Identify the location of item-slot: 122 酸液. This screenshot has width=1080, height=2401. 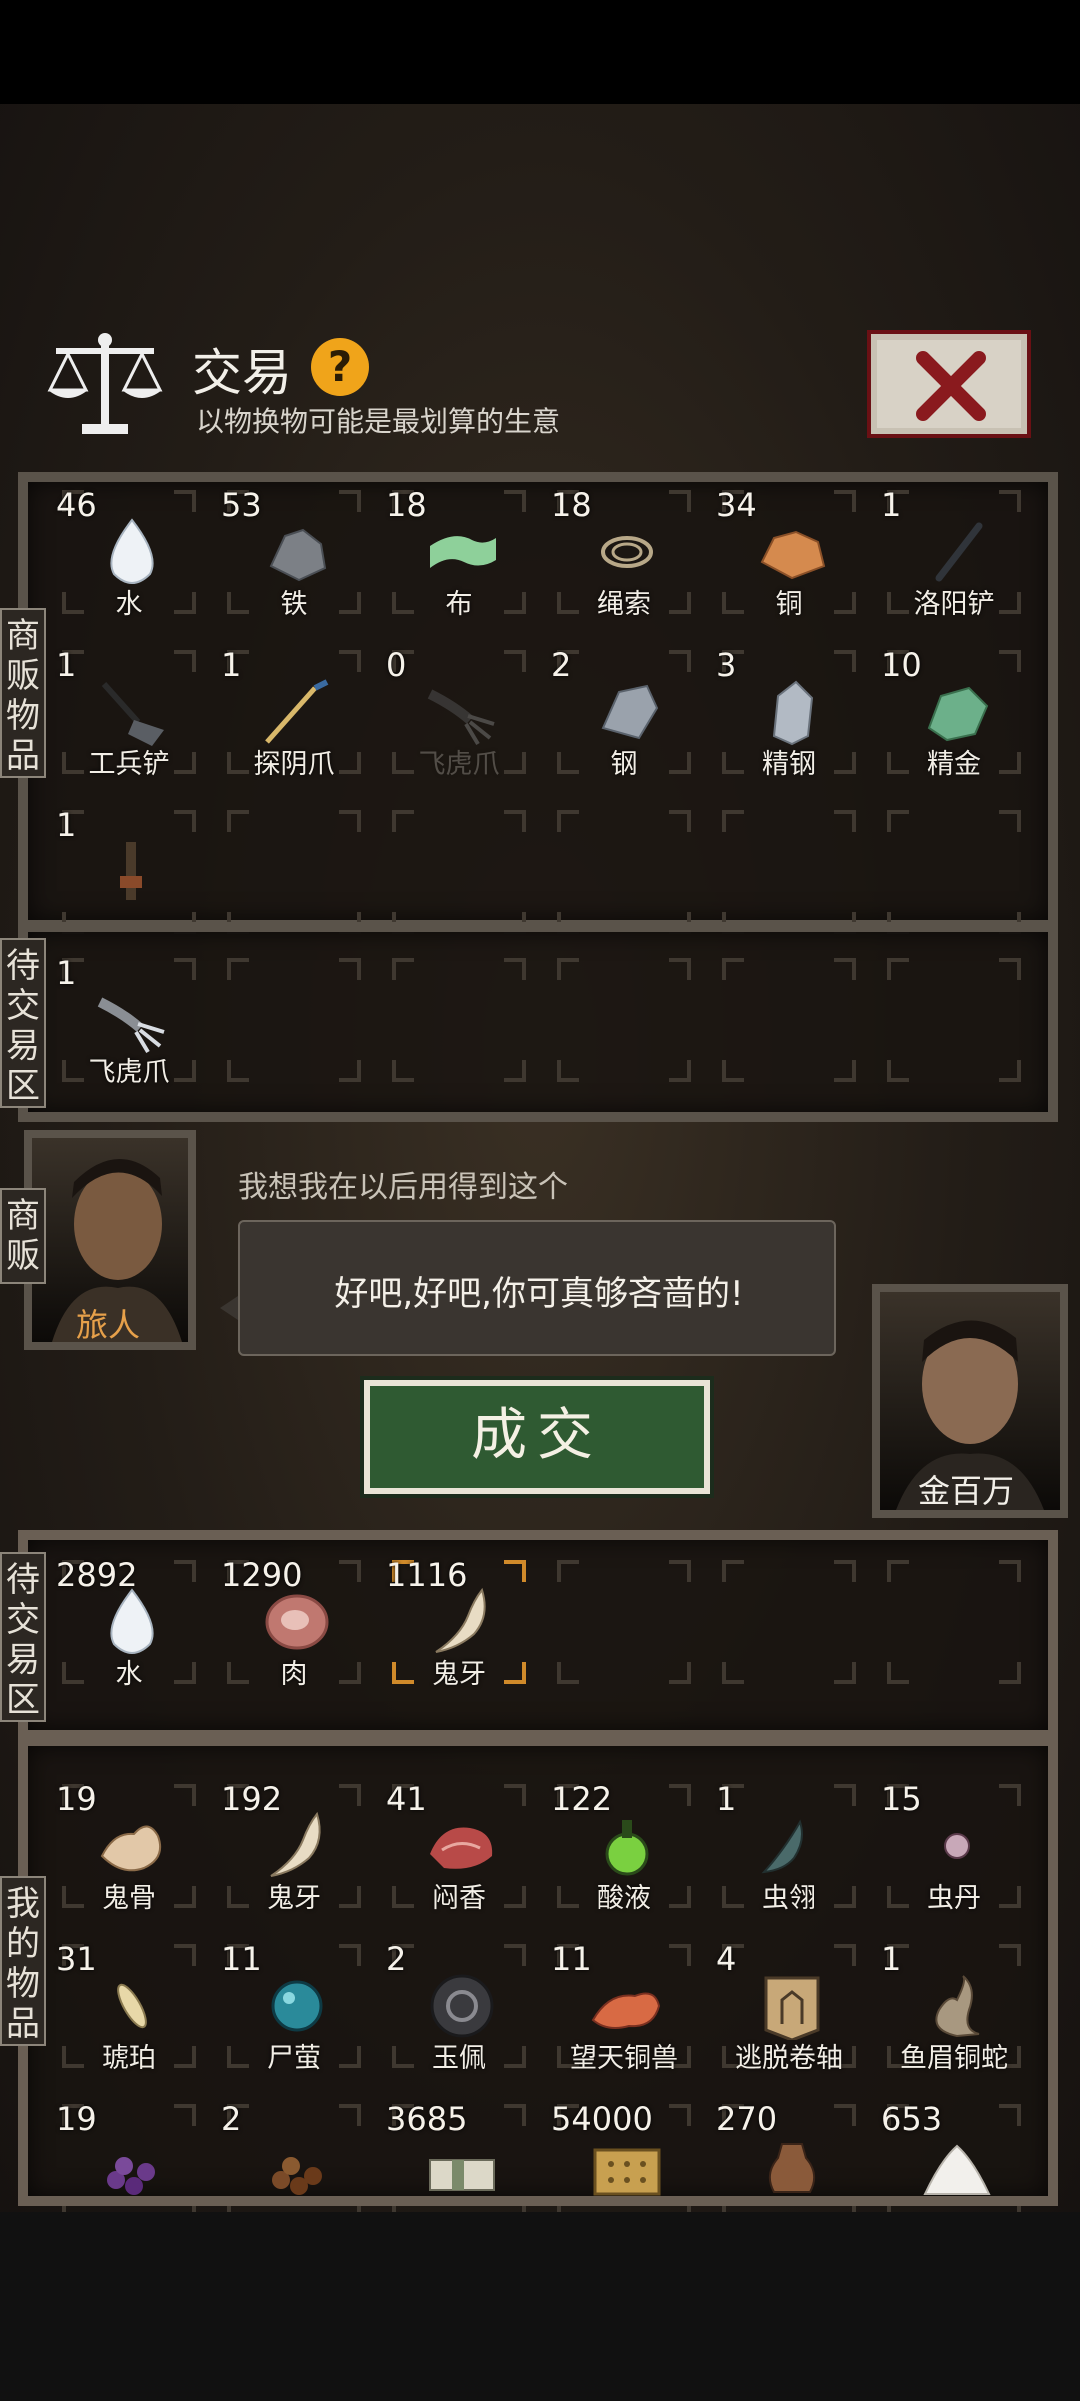
(624, 1846).